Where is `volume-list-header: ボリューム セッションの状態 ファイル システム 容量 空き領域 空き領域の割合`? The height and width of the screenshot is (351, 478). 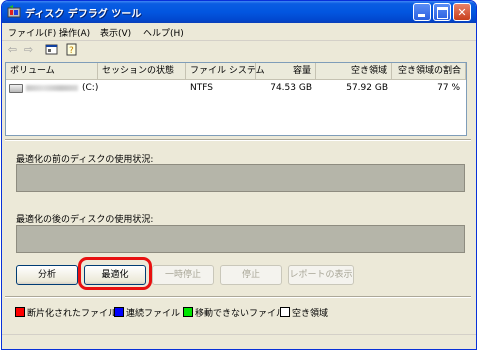 volume-list-header: ボリューム セッションの状態 ファイル システム 容量 空き領域 空き領域の割合 is located at coordinates (236, 71).